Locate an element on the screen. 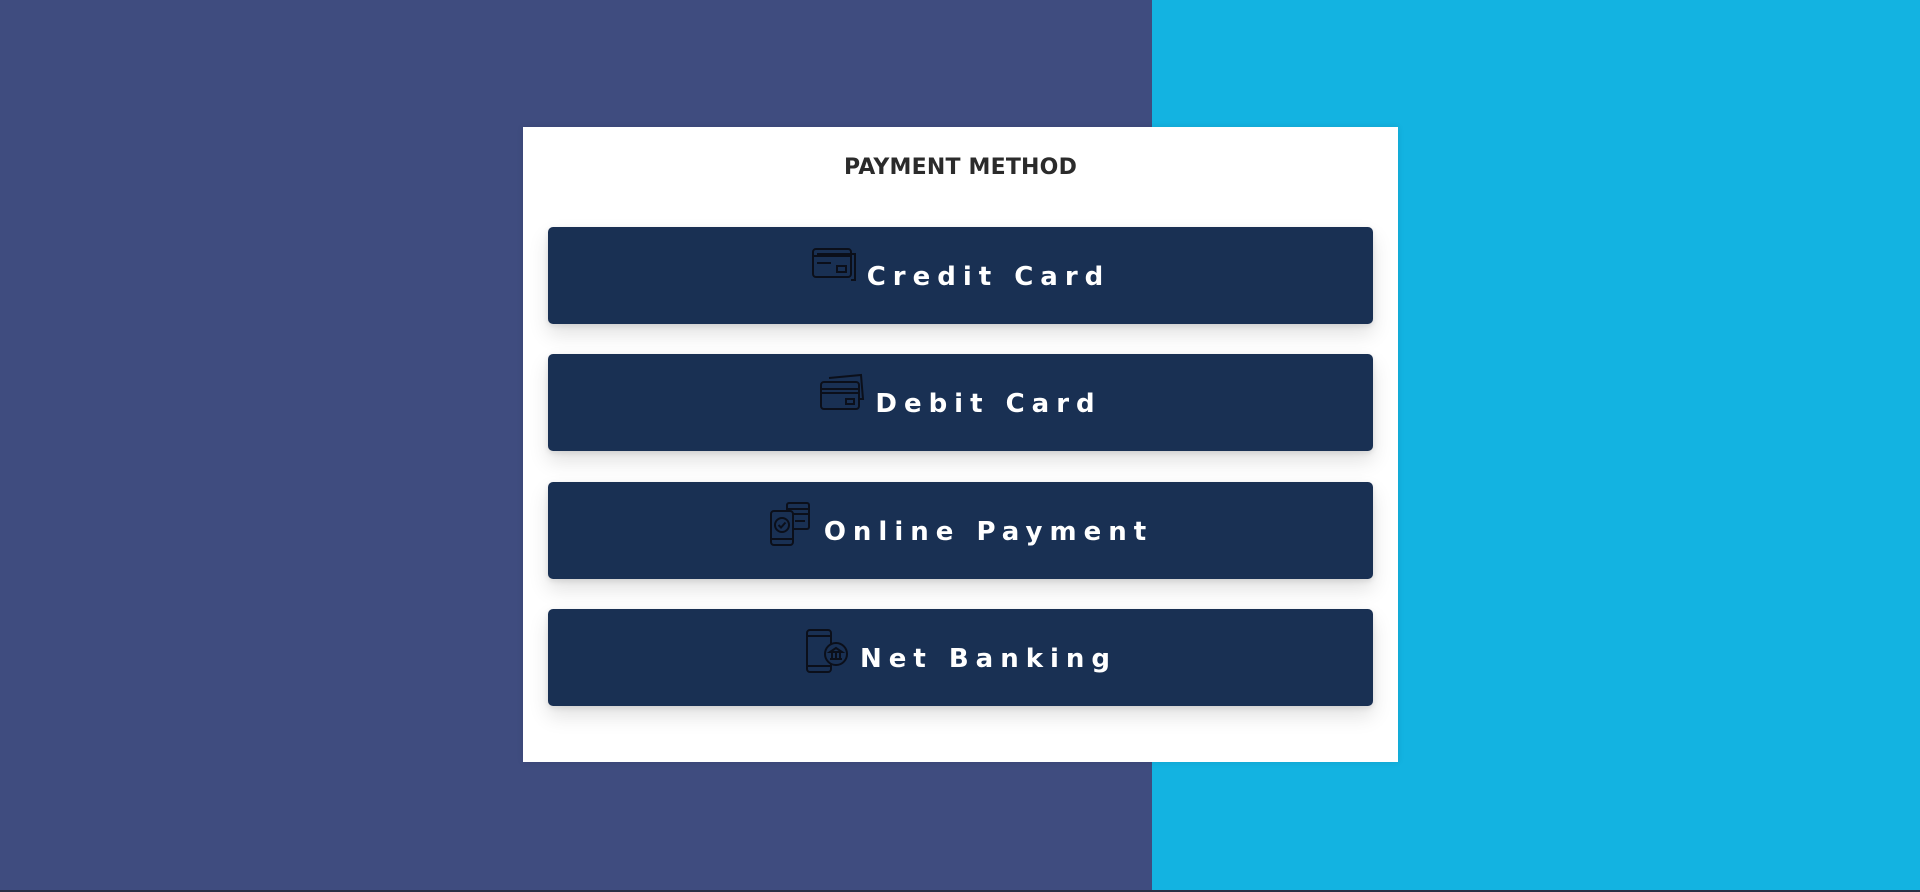  net-banking-button: Net Banking is located at coordinates (960, 657).